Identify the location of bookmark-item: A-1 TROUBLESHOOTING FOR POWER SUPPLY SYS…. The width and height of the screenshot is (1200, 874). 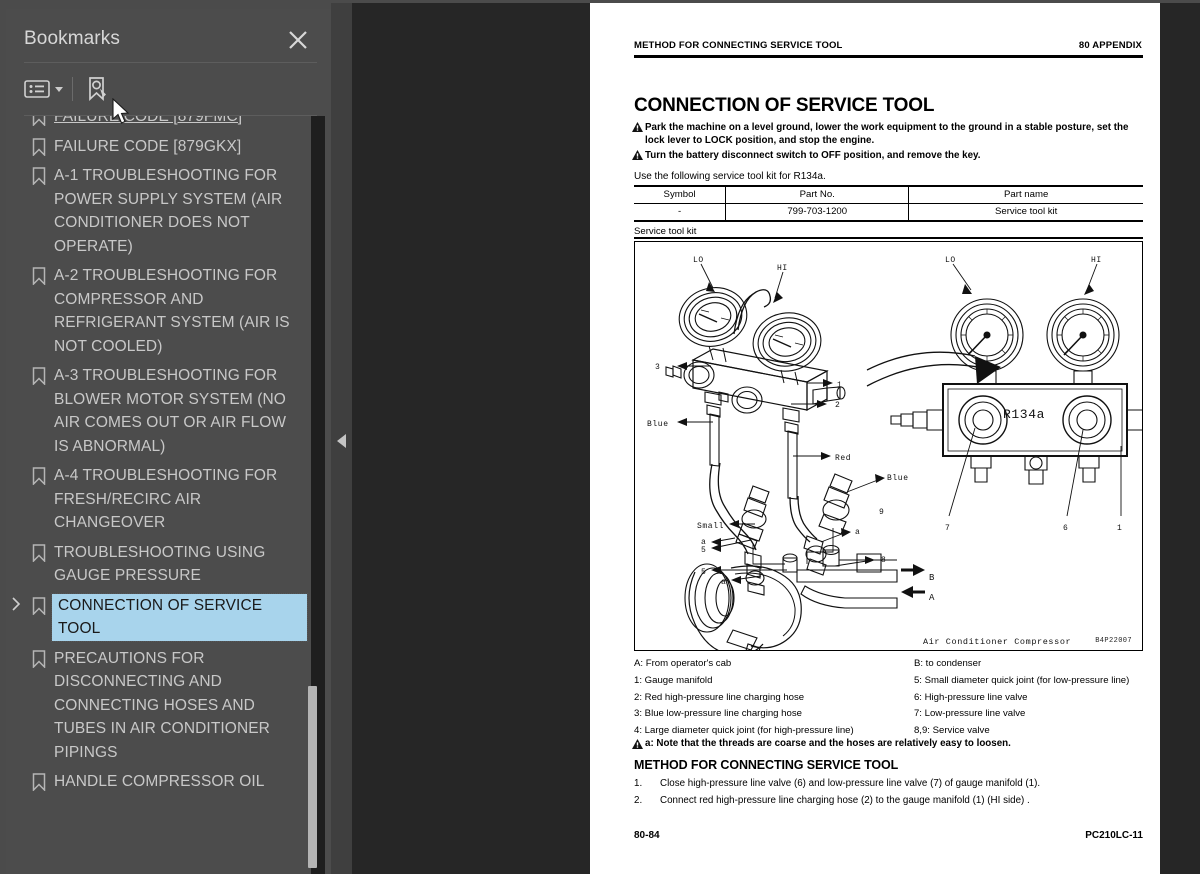
(168, 211).